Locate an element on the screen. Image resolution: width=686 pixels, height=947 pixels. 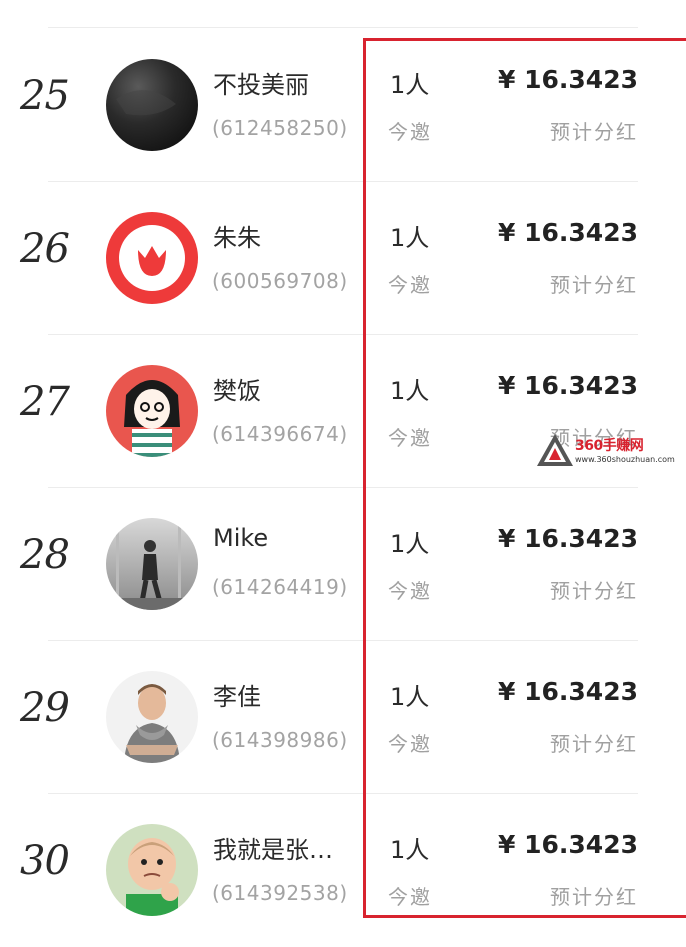
user-name: 樊饭 is located at coordinates (237, 391).